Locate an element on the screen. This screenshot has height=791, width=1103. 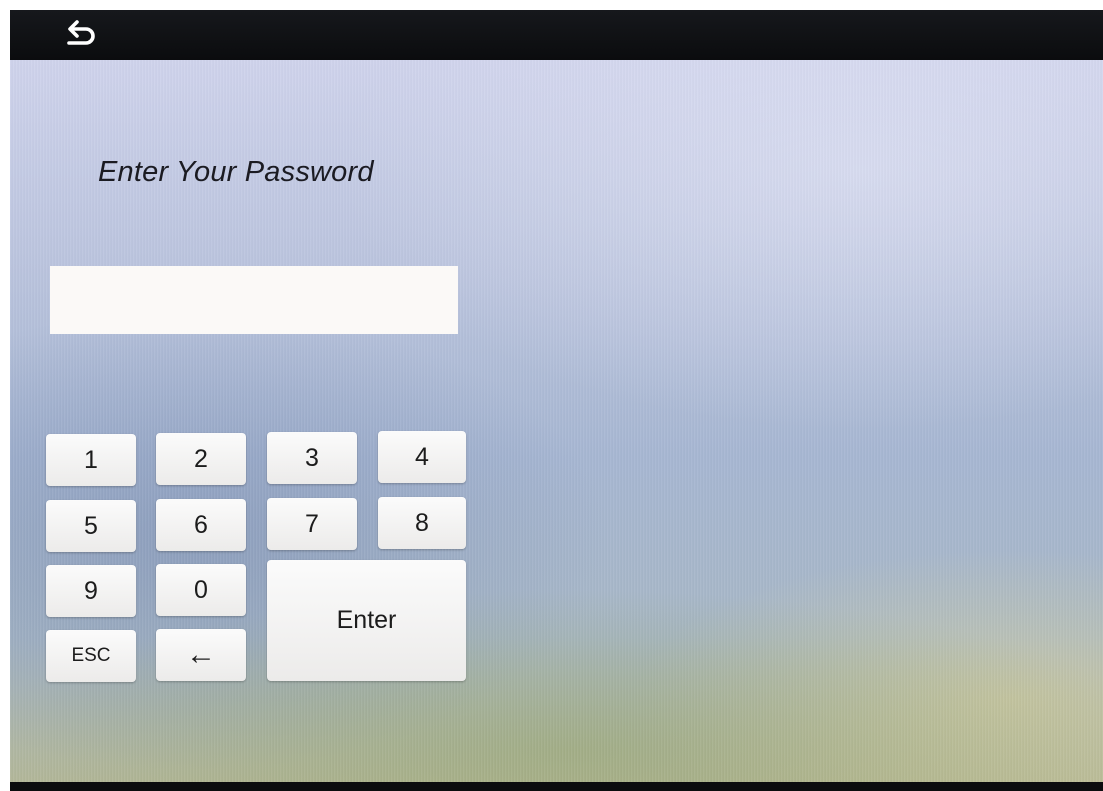
top-bar is located at coordinates (556, 35).